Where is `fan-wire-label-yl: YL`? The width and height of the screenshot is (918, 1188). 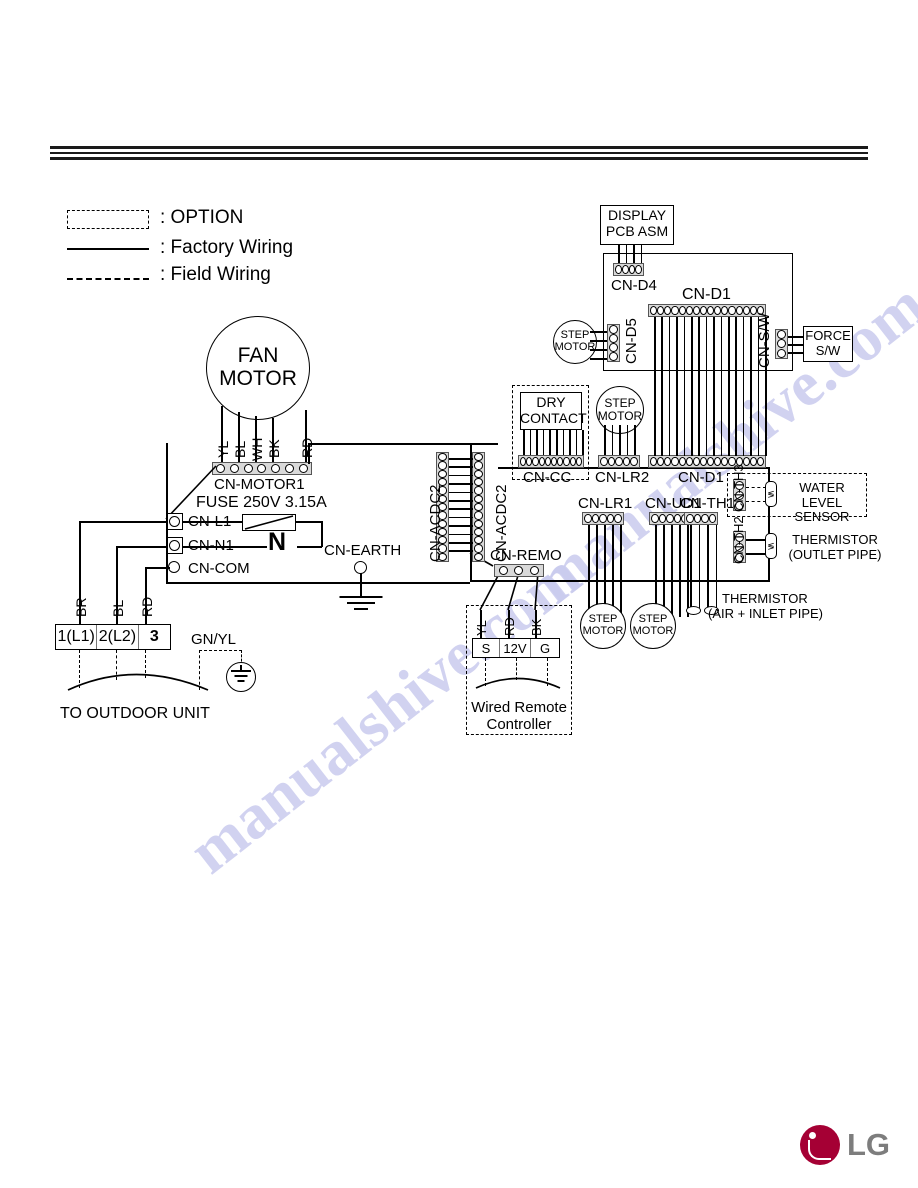 fan-wire-label-yl: YL is located at coordinates (223, 449).